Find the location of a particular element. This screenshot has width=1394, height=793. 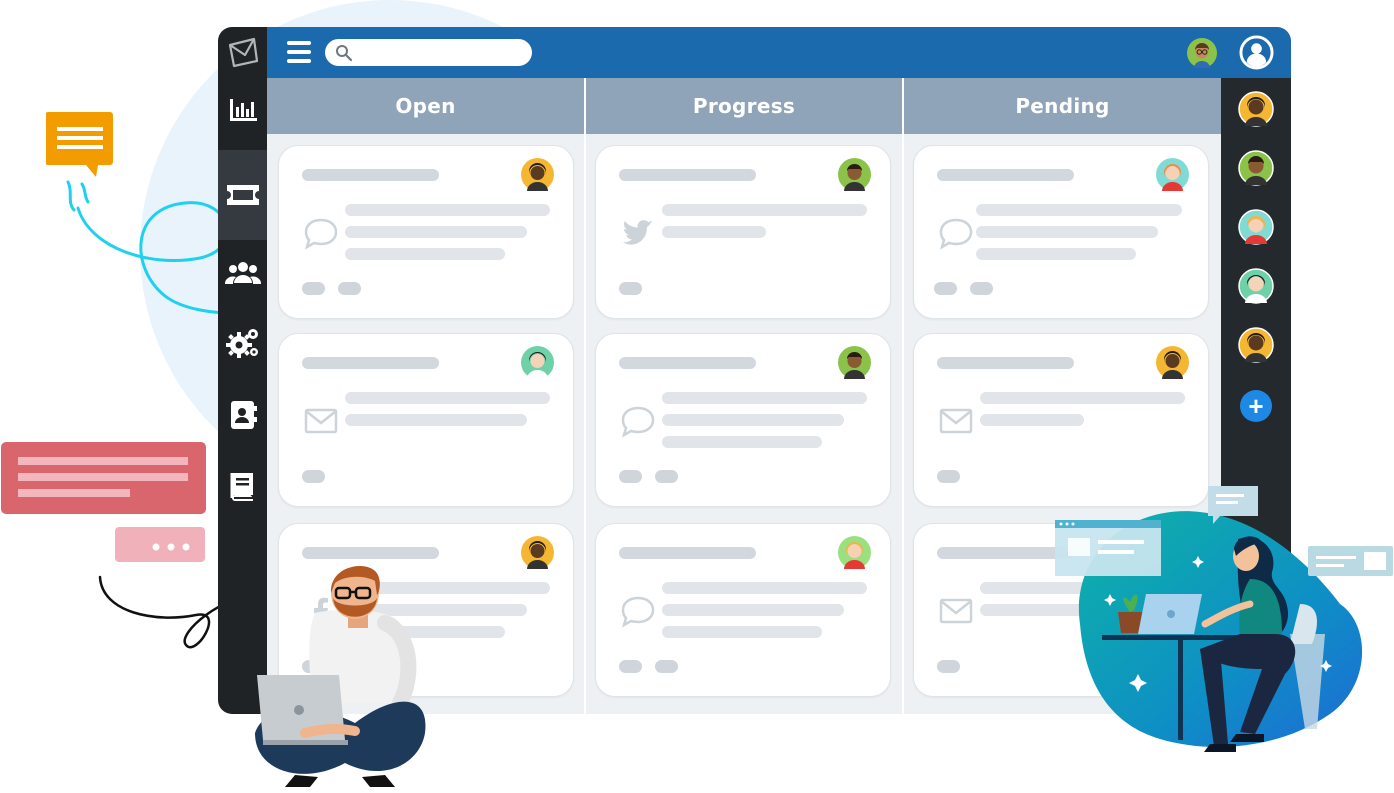

column-title: Open is located at coordinates (425, 106).